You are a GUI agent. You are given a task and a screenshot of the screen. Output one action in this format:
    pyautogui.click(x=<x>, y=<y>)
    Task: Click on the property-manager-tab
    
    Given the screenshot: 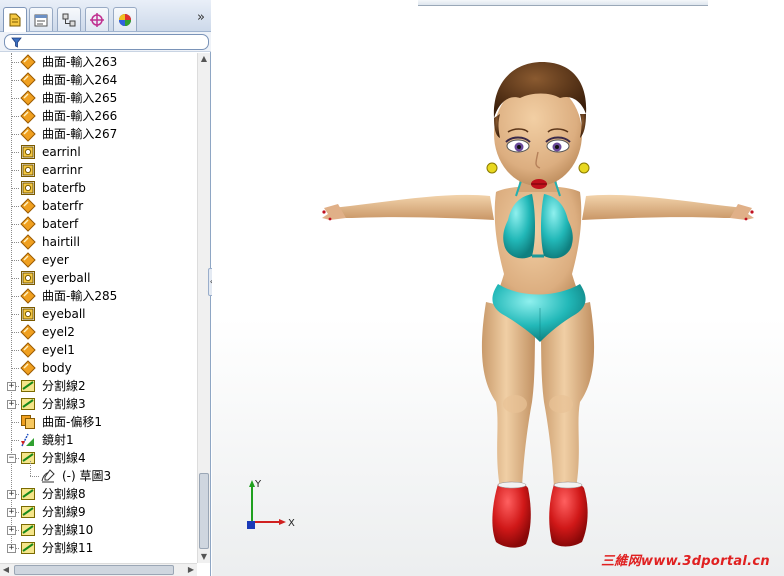 What is the action you would take?
    pyautogui.click(x=41, y=19)
    